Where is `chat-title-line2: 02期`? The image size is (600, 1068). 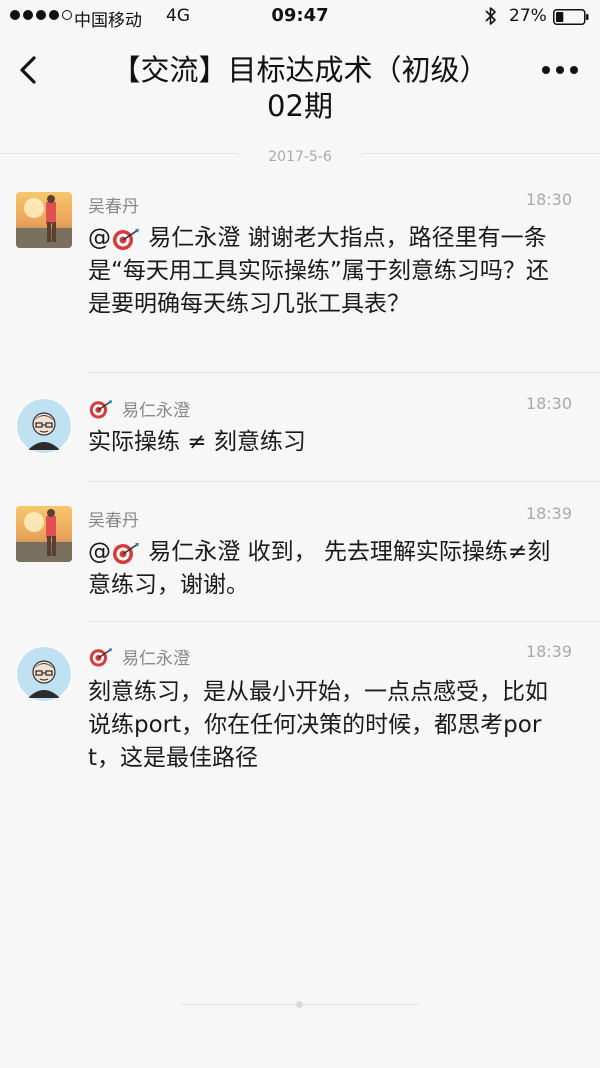
chat-title-line2: 02期 is located at coordinates (300, 106).